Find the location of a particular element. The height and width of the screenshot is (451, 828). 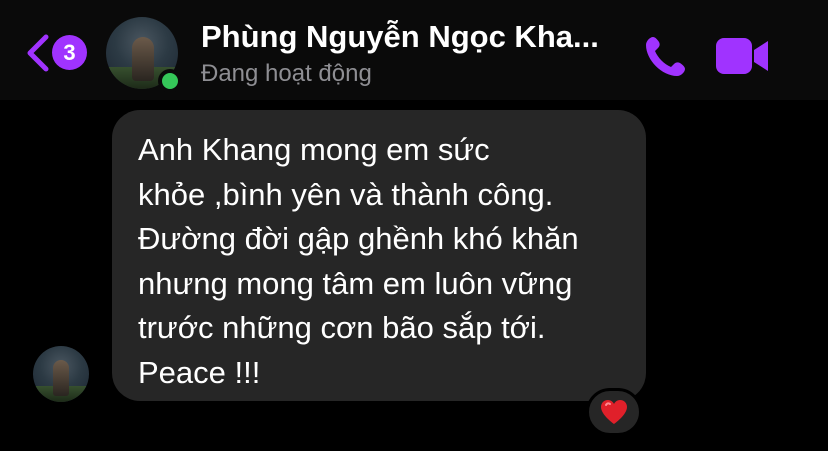

back-button: 3 is located at coordinates (59, 53).